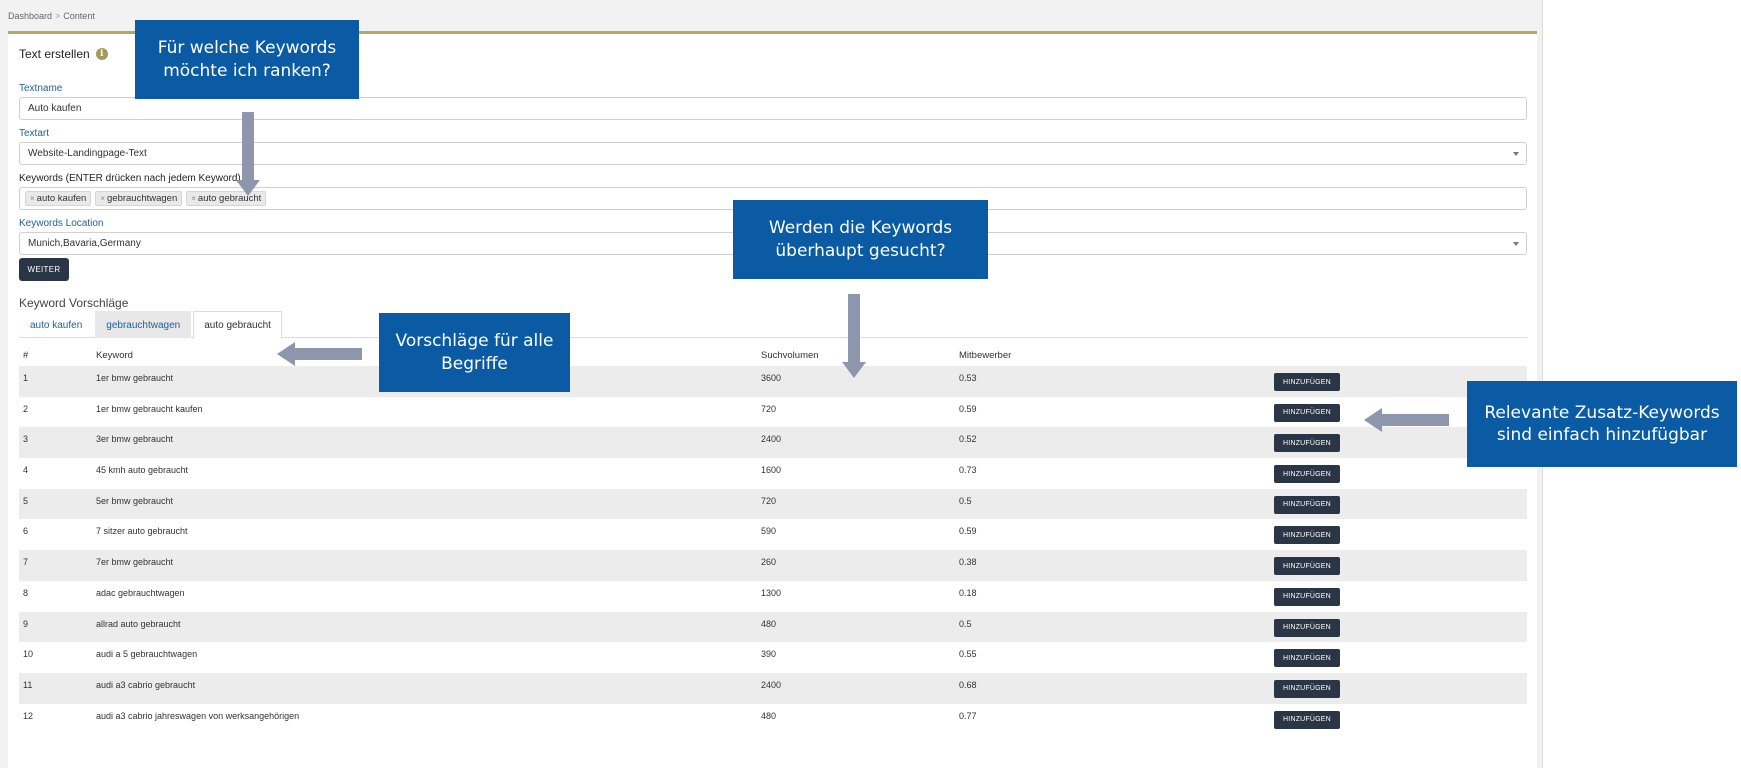 This screenshot has height=772, width=1741. I want to click on location-label: Keywords Location, so click(61, 223).